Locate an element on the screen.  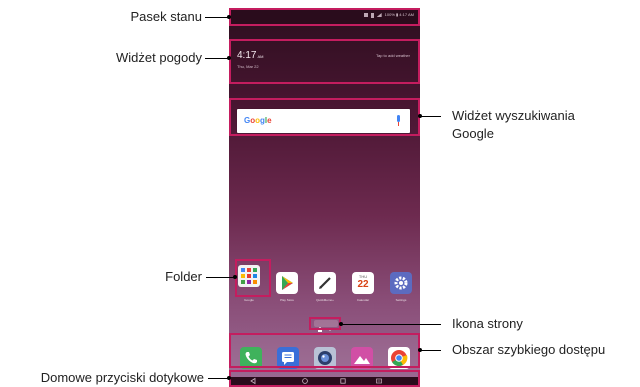
memo-pen-icon is located at coordinates (325, 283).